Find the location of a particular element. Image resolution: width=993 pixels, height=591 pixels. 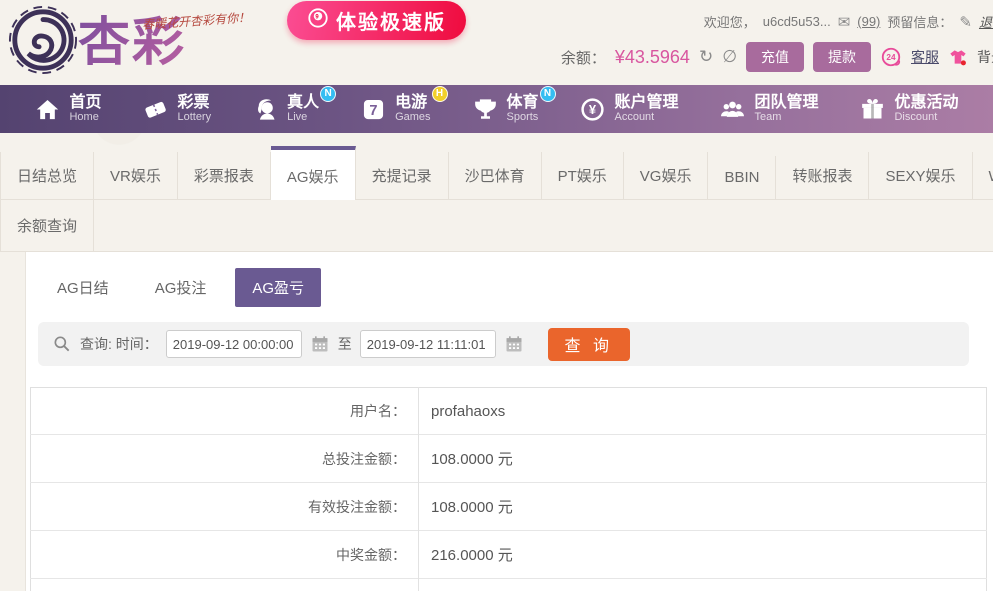

gift-icon is located at coordinates (872, 109).